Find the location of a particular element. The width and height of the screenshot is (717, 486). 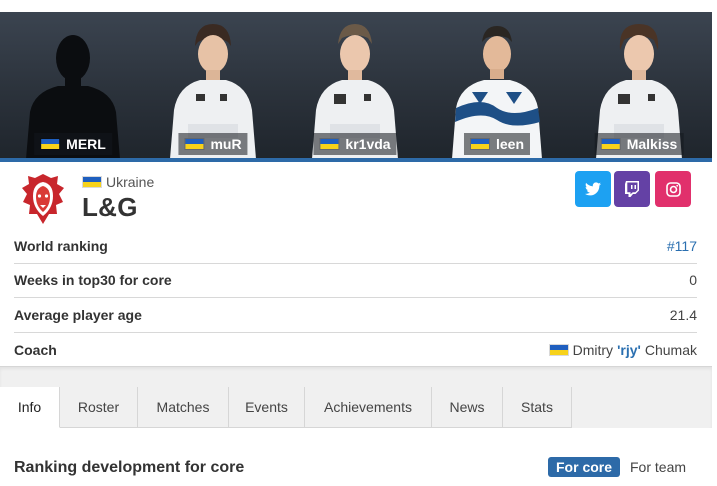

stat-label: Average player age is located at coordinates (78, 314).